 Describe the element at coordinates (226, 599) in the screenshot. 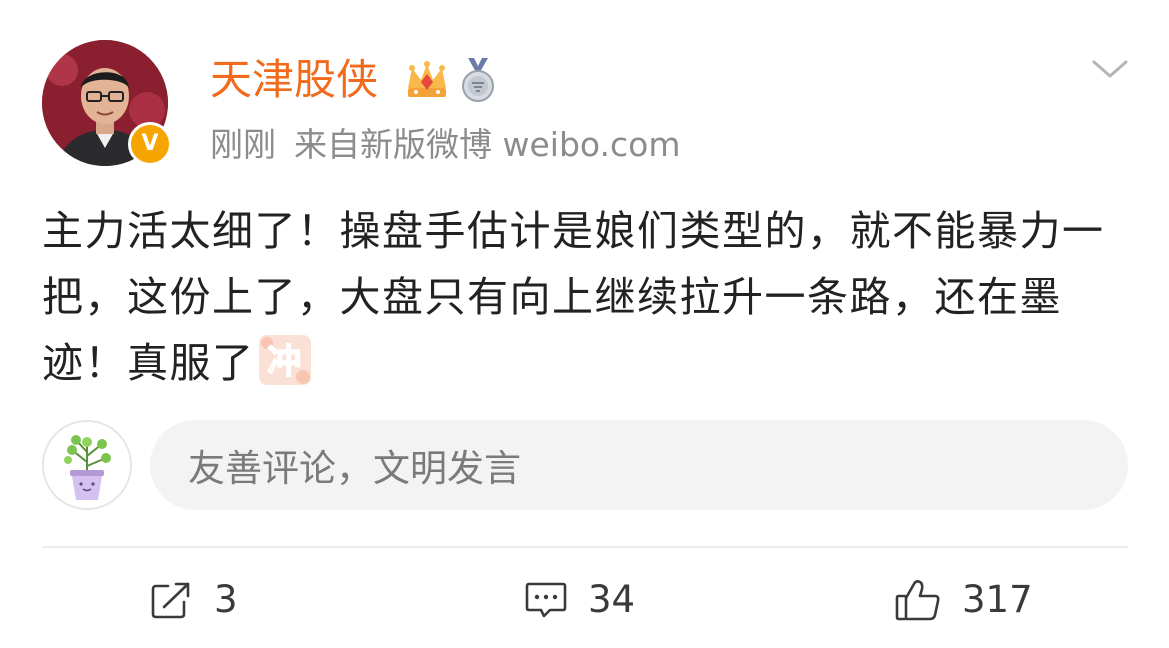

I see `repost-count: 3` at that location.